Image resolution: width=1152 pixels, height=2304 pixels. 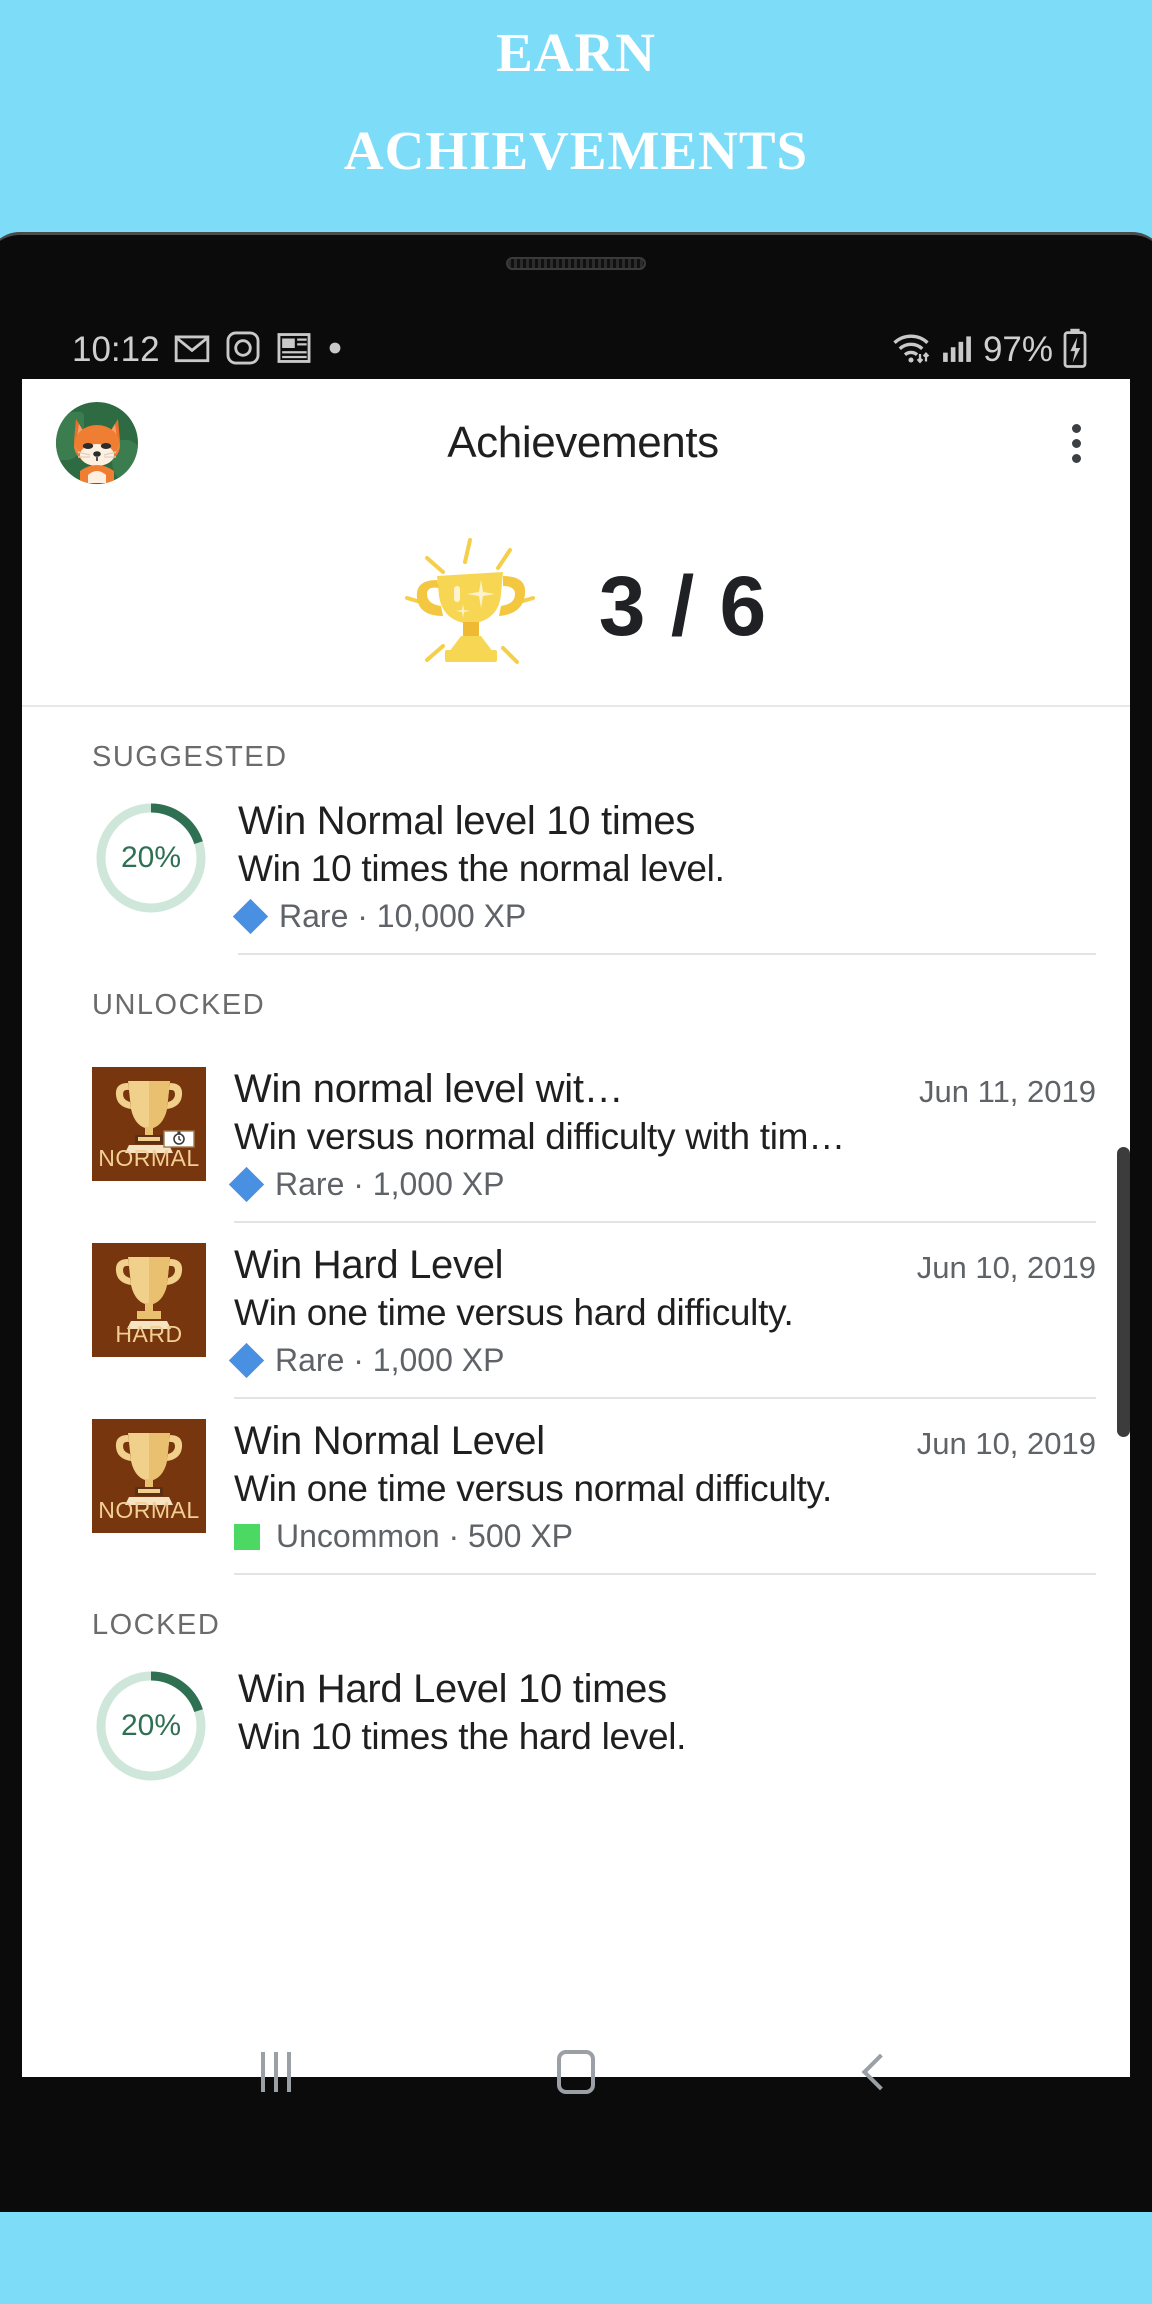 I want to click on instagram-icon, so click(x=243, y=350).